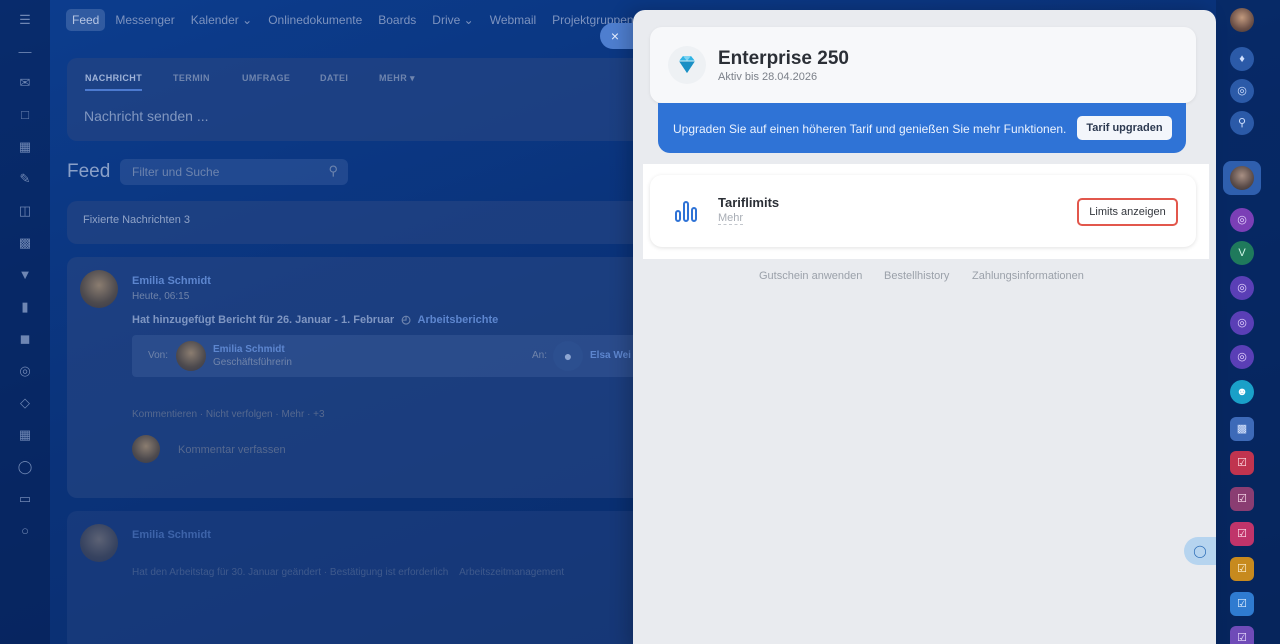 The width and height of the screenshot is (1280, 644). I want to click on tariff-limits-more-link: Mehr, so click(731, 218).